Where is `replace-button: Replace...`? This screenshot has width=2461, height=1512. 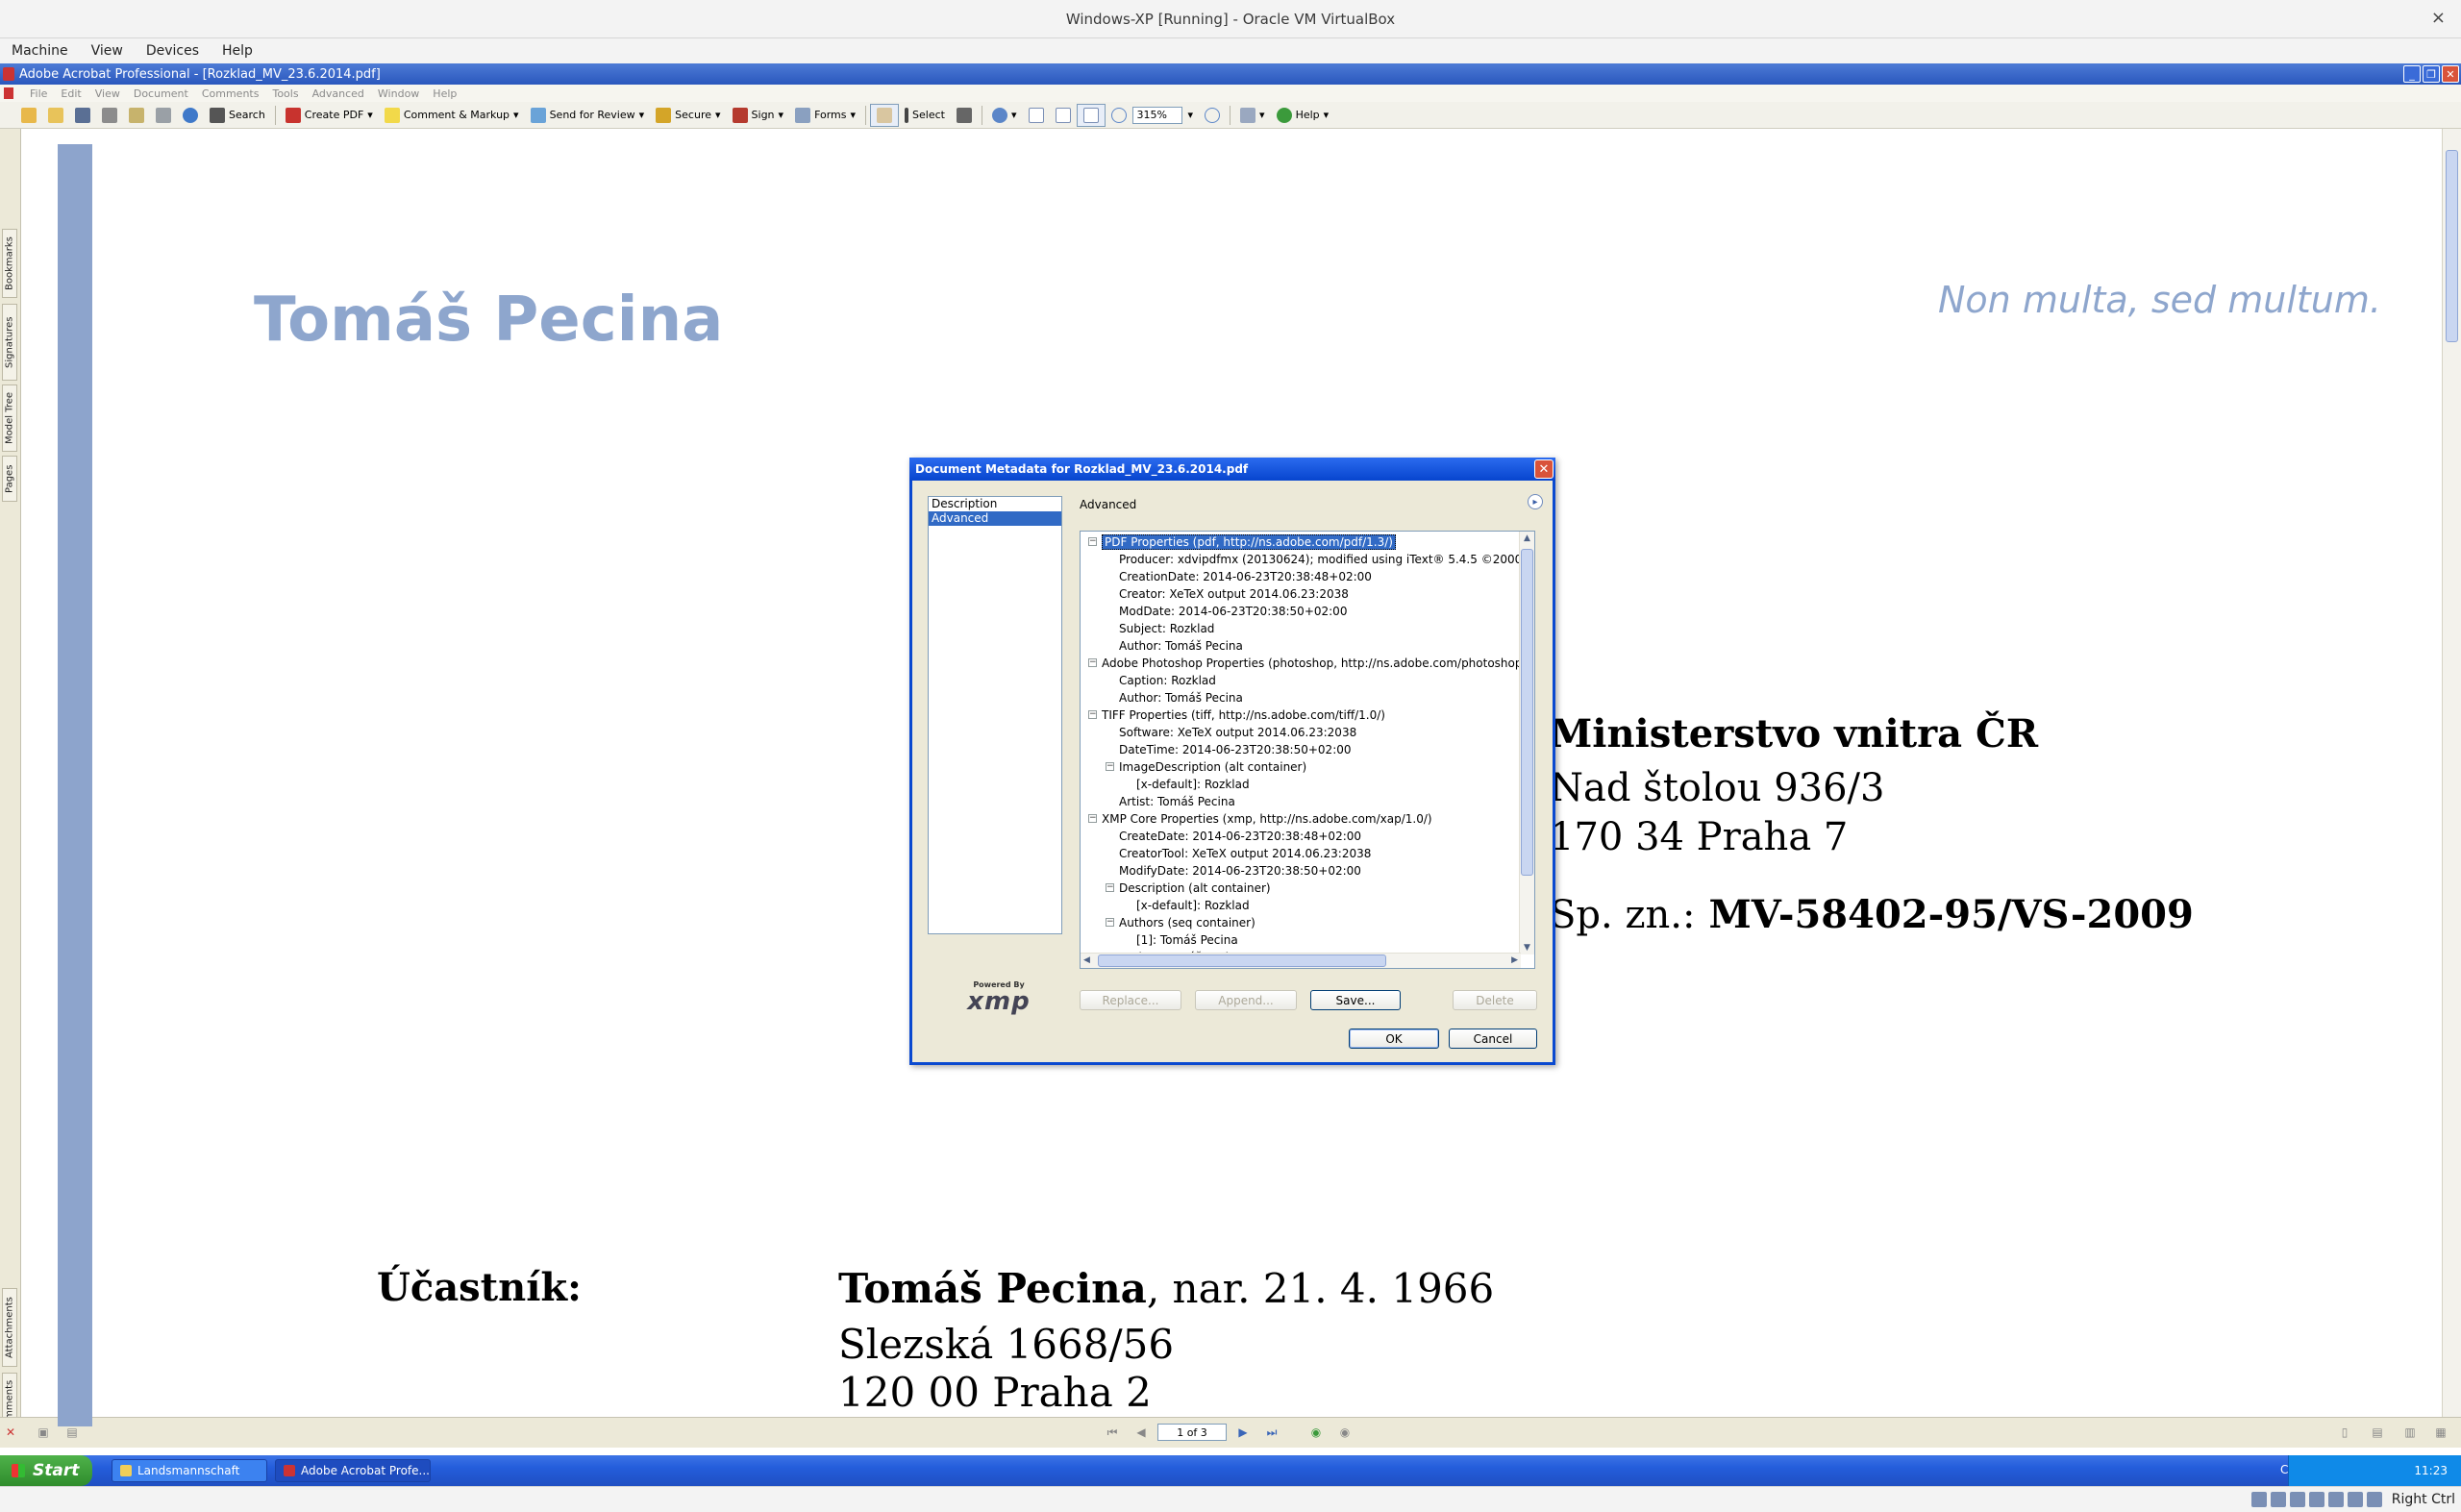 replace-button: Replace... is located at coordinates (1130, 1000).